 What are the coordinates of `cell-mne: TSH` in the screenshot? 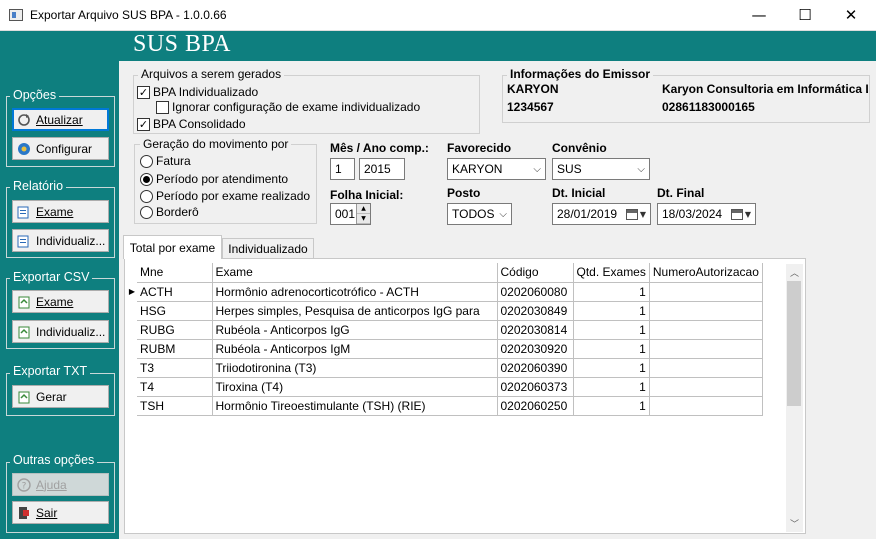 It's located at (175, 406).